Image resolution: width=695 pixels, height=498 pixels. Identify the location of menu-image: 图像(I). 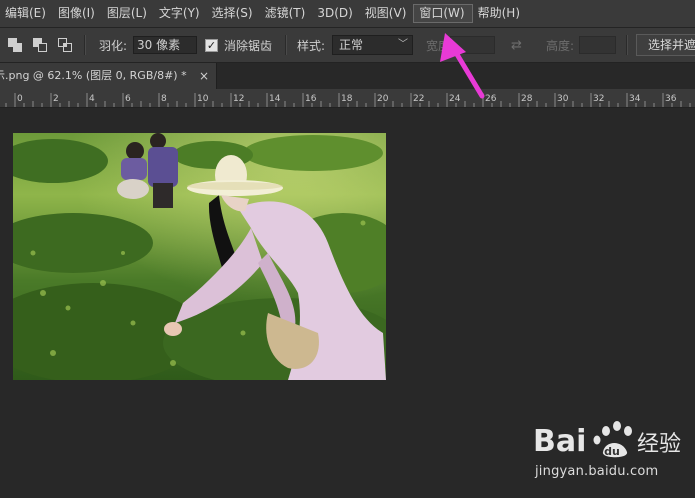
(77, 13).